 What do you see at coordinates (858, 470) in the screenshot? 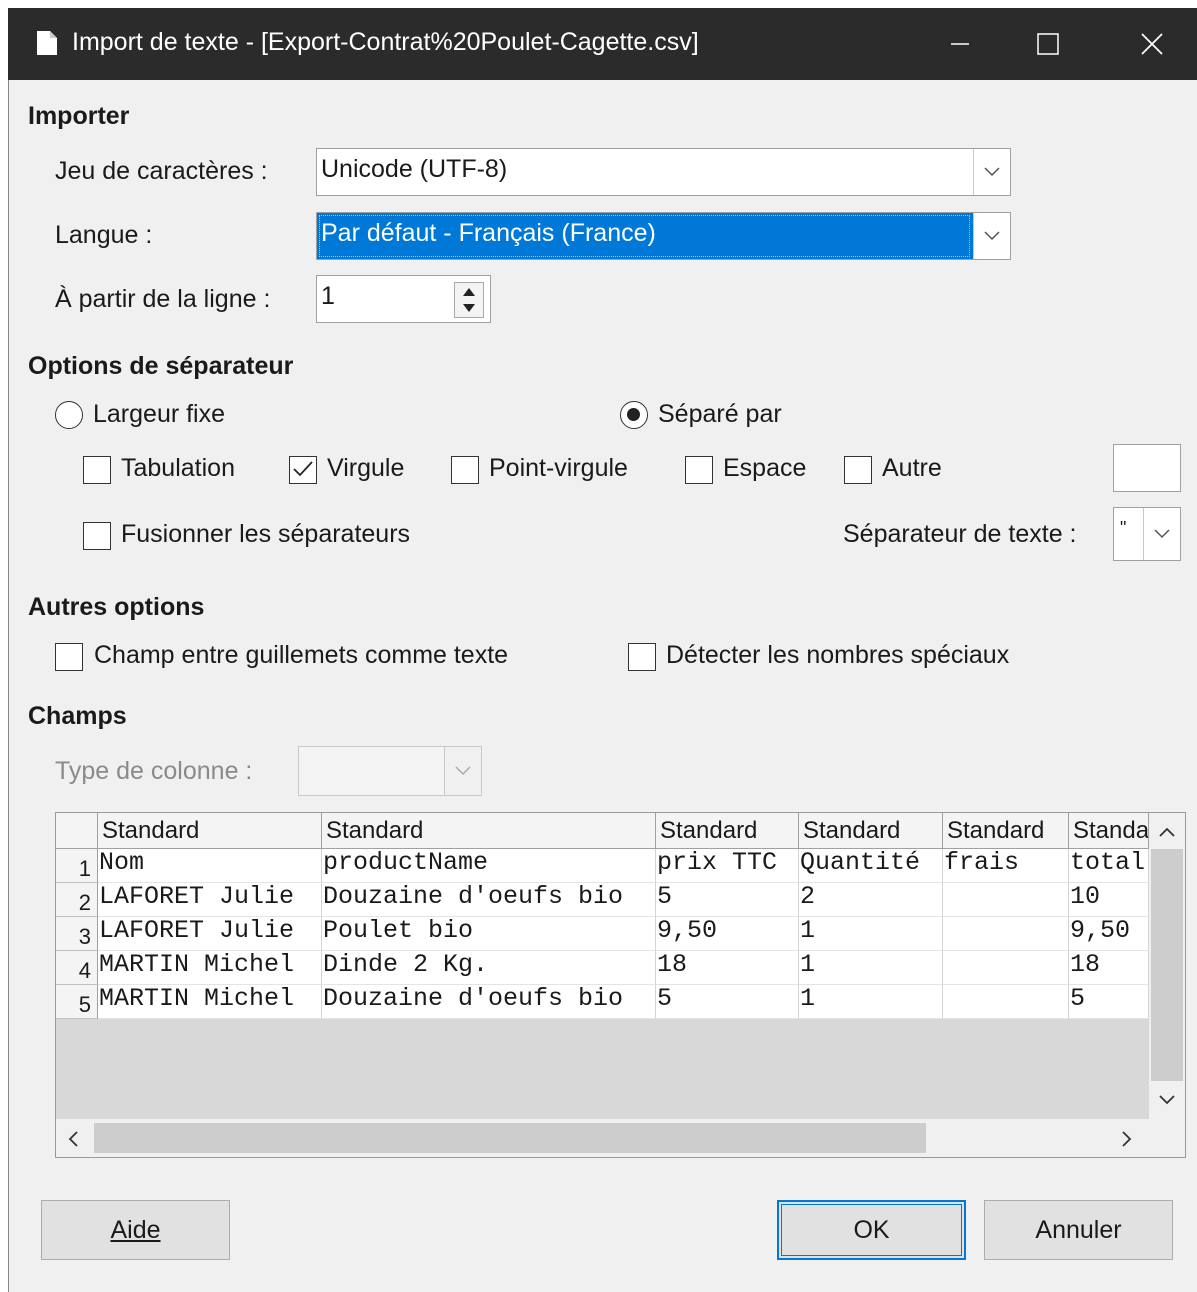
I see `other-checkbox` at bounding box center [858, 470].